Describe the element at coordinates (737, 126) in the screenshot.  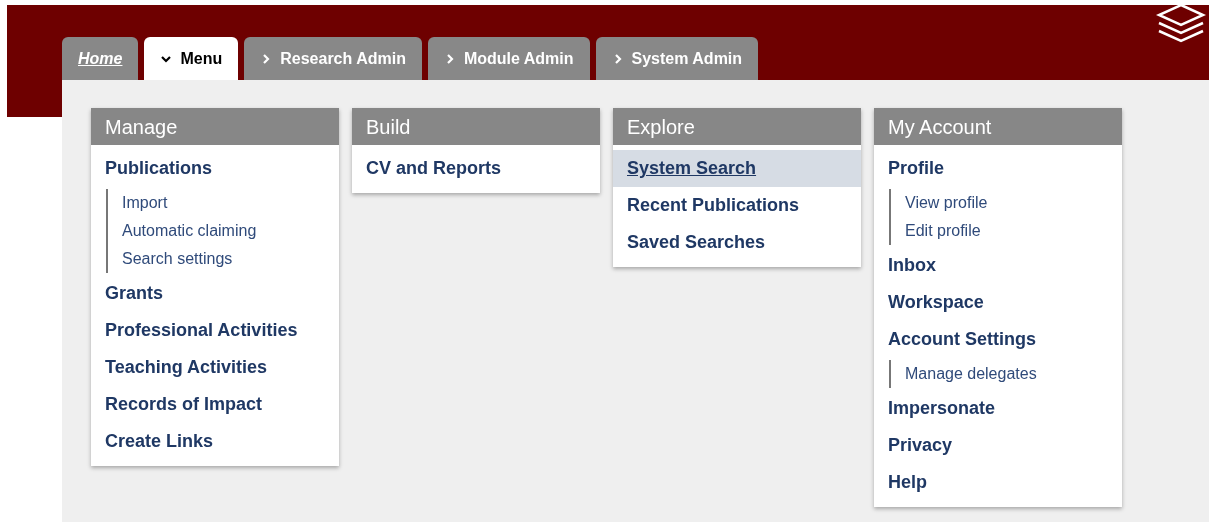
I see `column-header: Explore` at that location.